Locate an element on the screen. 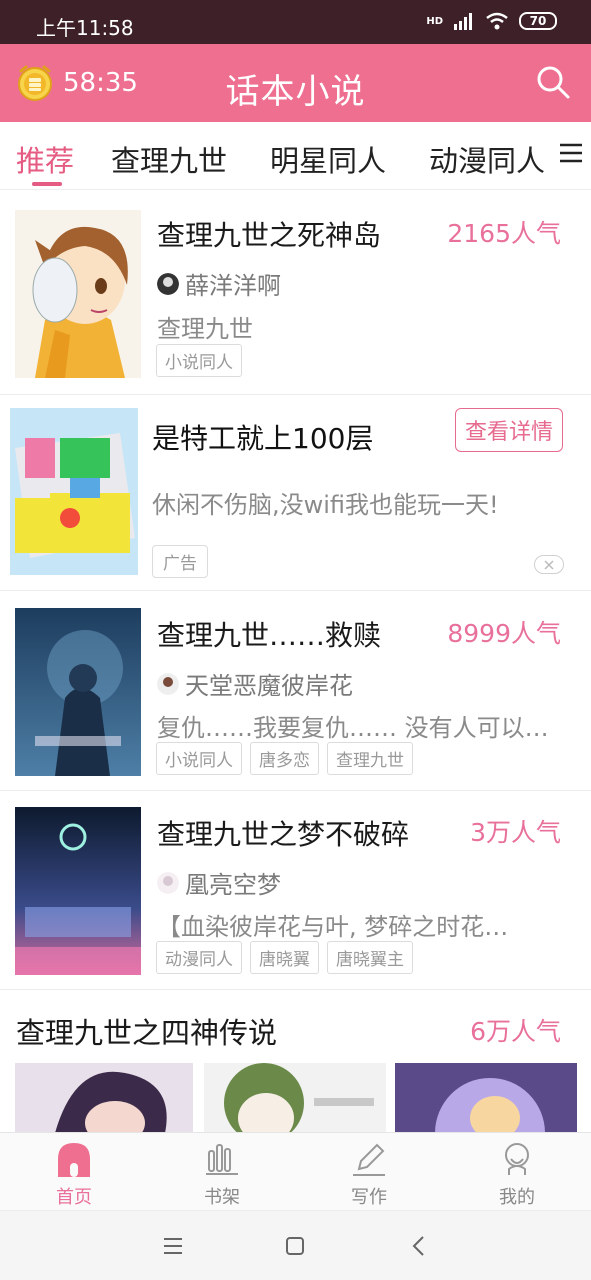 The width and height of the screenshot is (591, 1280). signal-icon is located at coordinates (463, 21).